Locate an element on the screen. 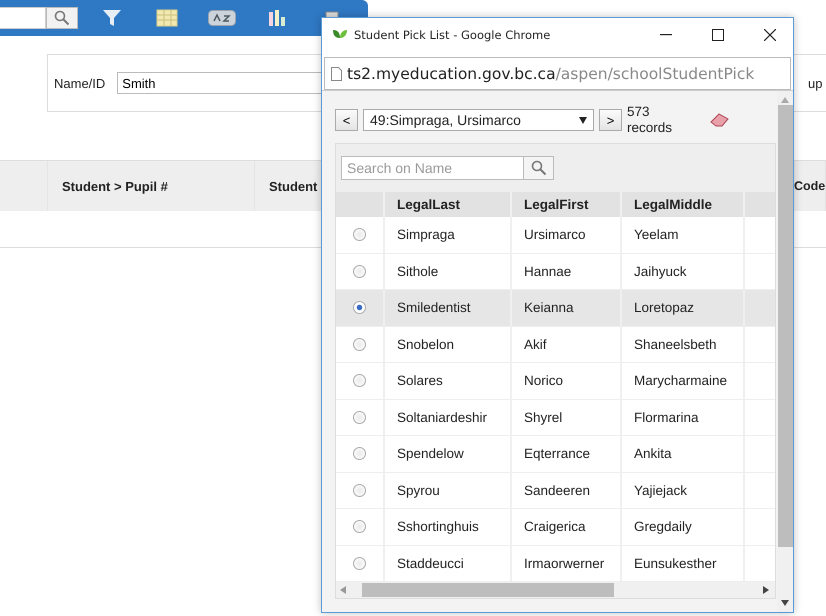 The image size is (826, 616). page-icon is located at coordinates (336, 73).